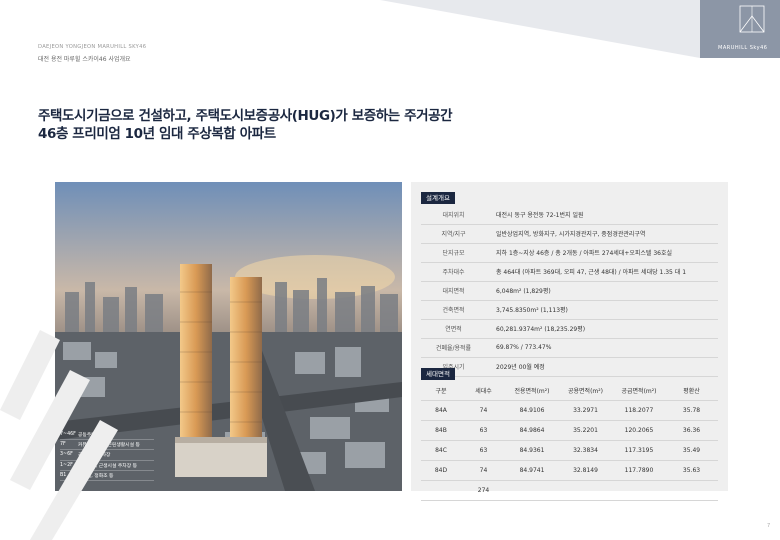 This screenshot has width=780, height=540. What do you see at coordinates (569, 471) in the screenshot?
I see `table-row: 84D 74 84.9741 32.8149 117.7890 35.63` at bounding box center [569, 471].